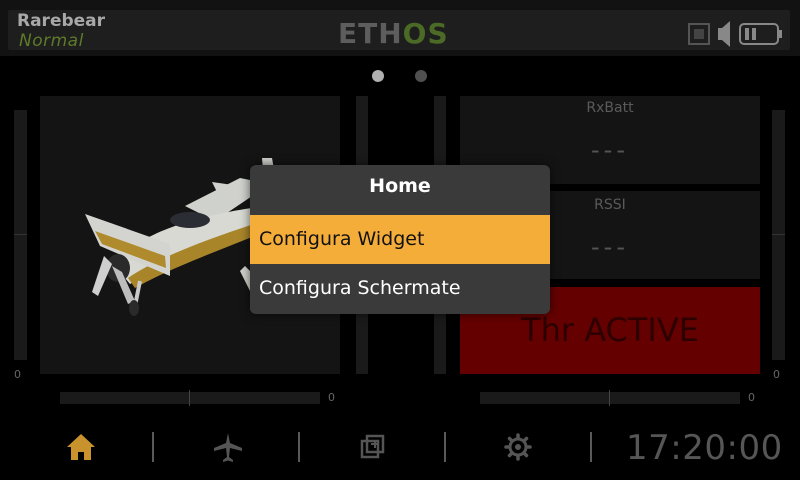 The image size is (800, 480). I want to click on trim-left-value: 0, so click(17, 374).